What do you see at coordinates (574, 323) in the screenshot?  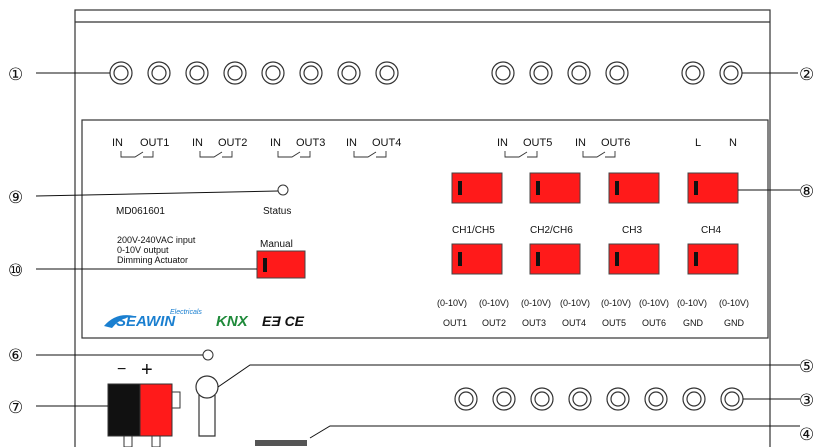 I see `output-name: OUT4` at bounding box center [574, 323].